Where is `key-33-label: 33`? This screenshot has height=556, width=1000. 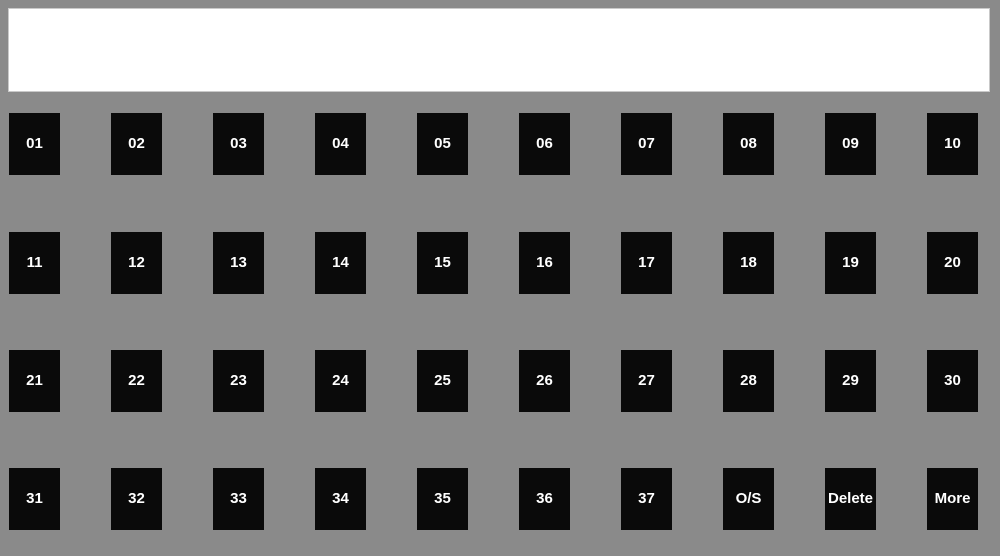 key-33-label: 33 is located at coordinates (238, 498).